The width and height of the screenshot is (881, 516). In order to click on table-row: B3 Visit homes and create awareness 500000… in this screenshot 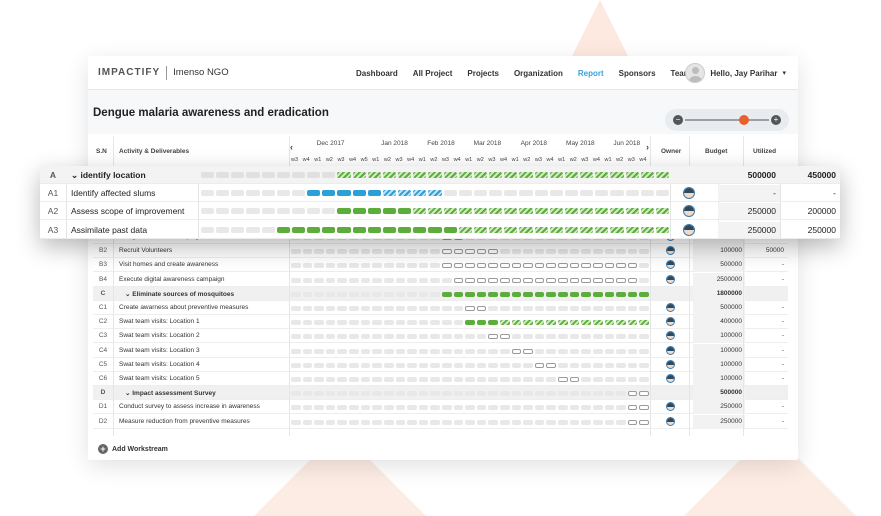, I will do `click(440, 265)`.